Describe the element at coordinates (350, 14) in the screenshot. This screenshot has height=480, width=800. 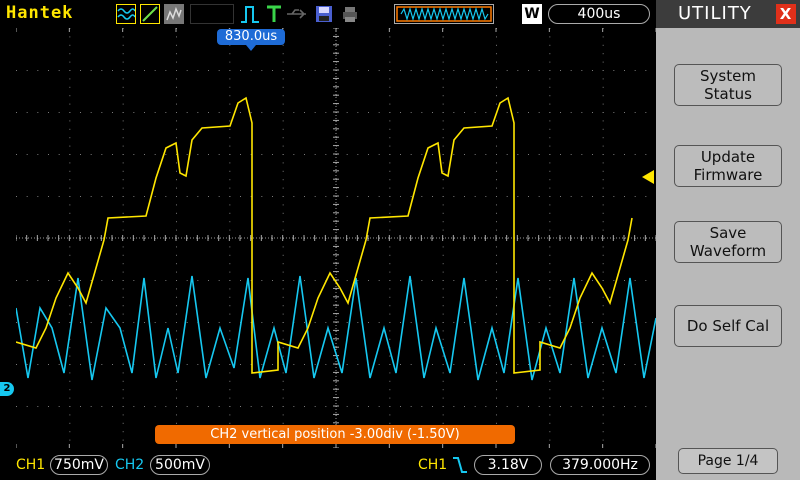
I see `printer-icon` at that location.